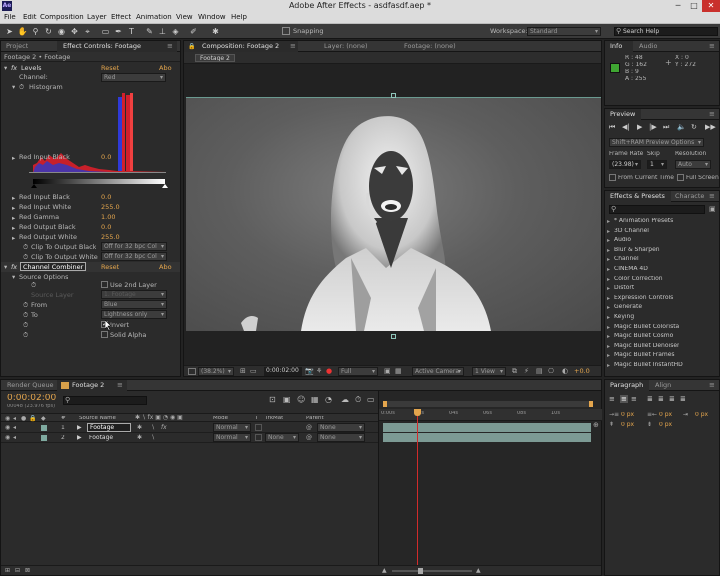  What do you see at coordinates (656, 142) in the screenshot?
I see `preview-mode-select: Shift+RAM Preview Options` at bounding box center [656, 142].